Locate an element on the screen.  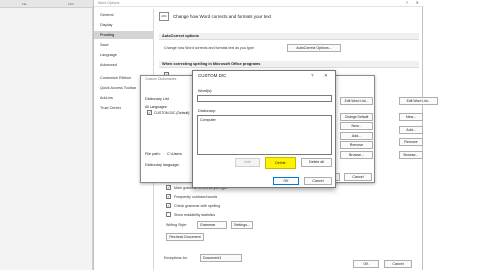
word-strip-label-a: File is located at coordinates (24, 4).